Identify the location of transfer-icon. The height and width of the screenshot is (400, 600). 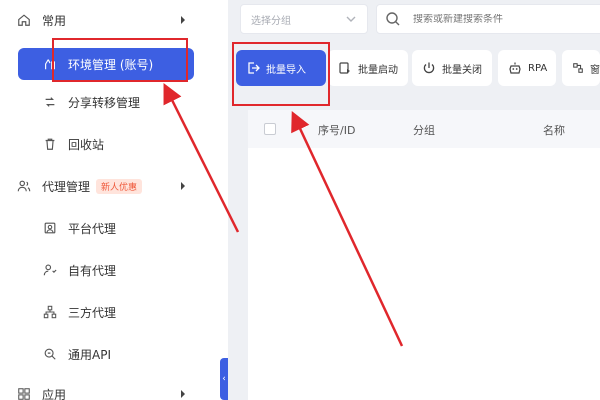
(50, 102).